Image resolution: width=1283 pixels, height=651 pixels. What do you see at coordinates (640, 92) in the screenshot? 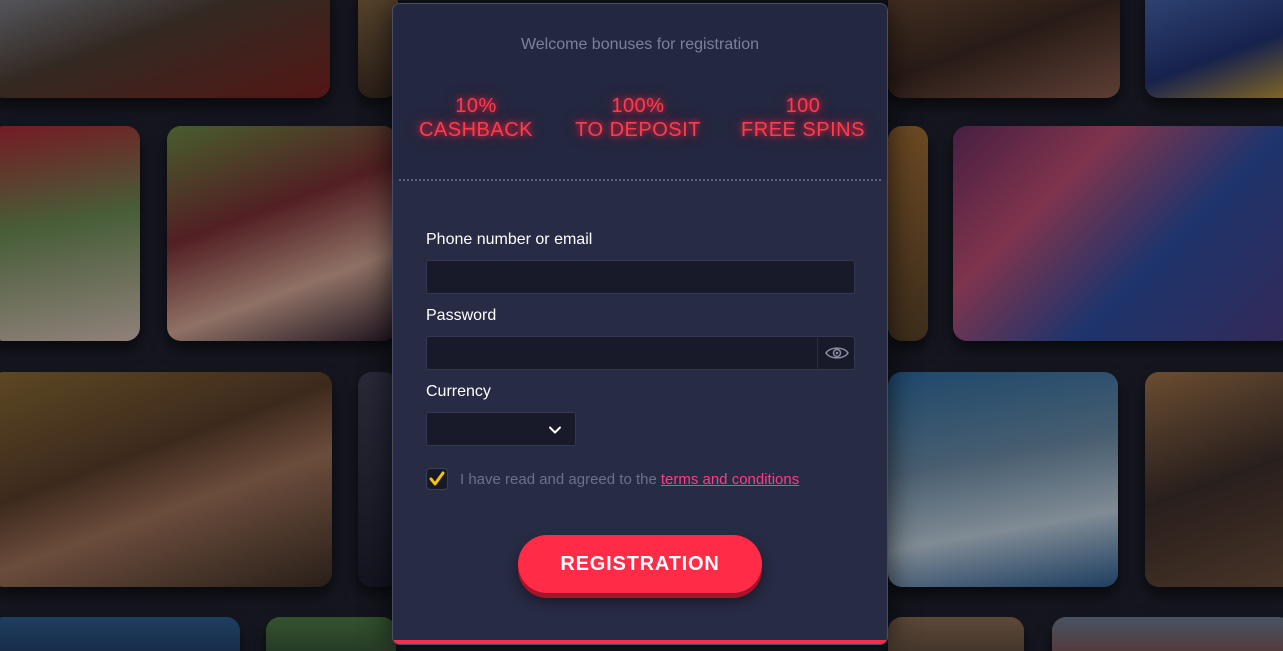
I see `bonus-header` at bounding box center [640, 92].